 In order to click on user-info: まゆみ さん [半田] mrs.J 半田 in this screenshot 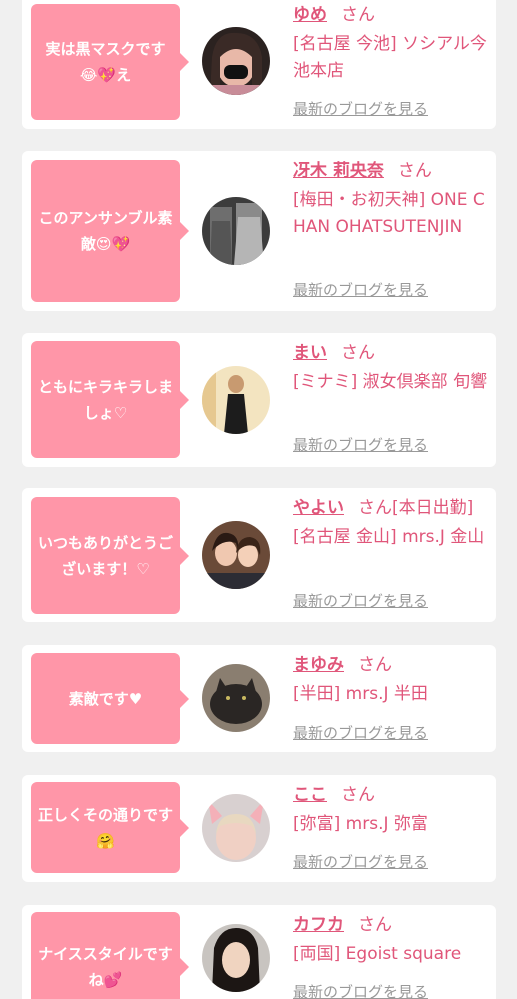, I will do `click(393, 681)`.